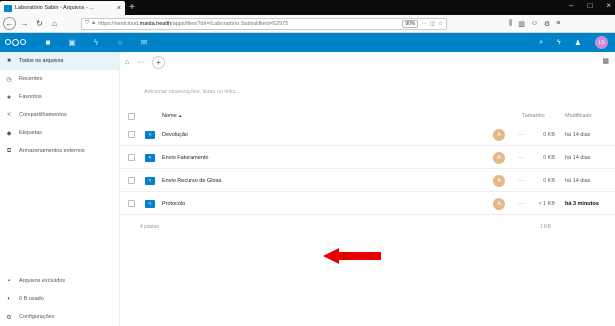 The height and width of the screenshot is (326, 615). Describe the element at coordinates (432, 24) in the screenshot. I see `pocket-icon: ◫` at that location.